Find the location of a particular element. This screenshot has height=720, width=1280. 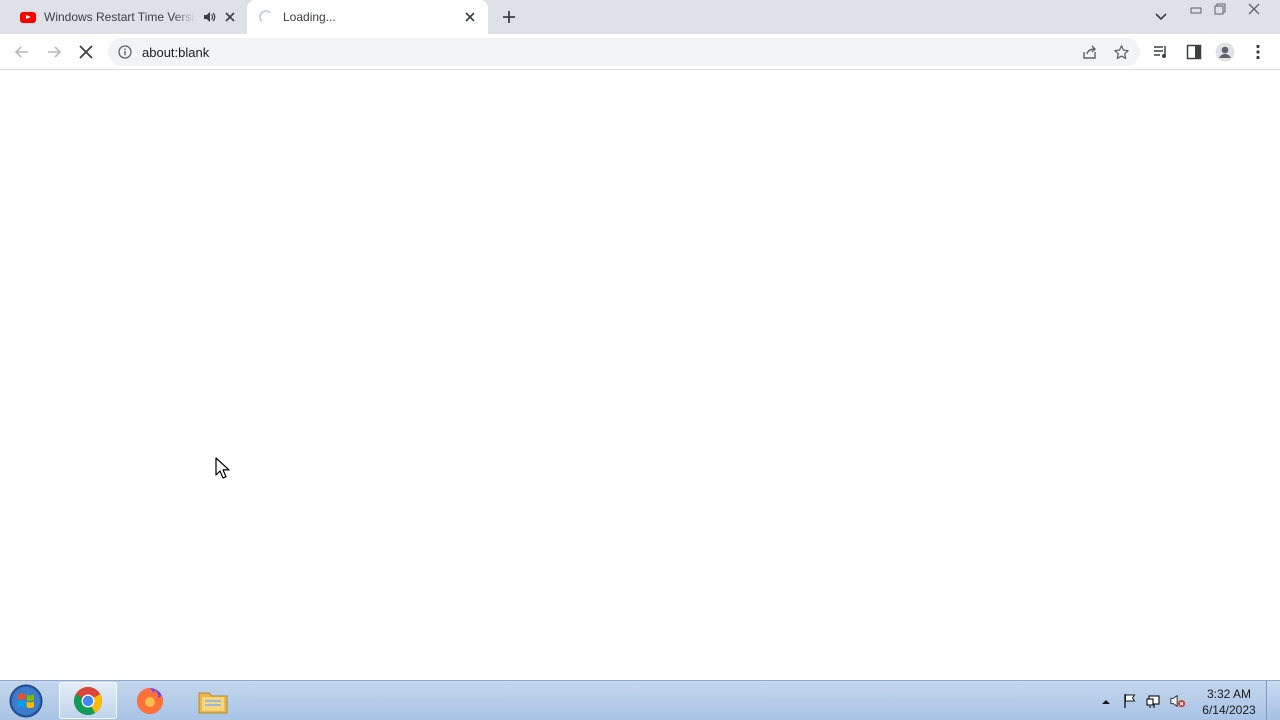

plus-icon is located at coordinates (509, 17).